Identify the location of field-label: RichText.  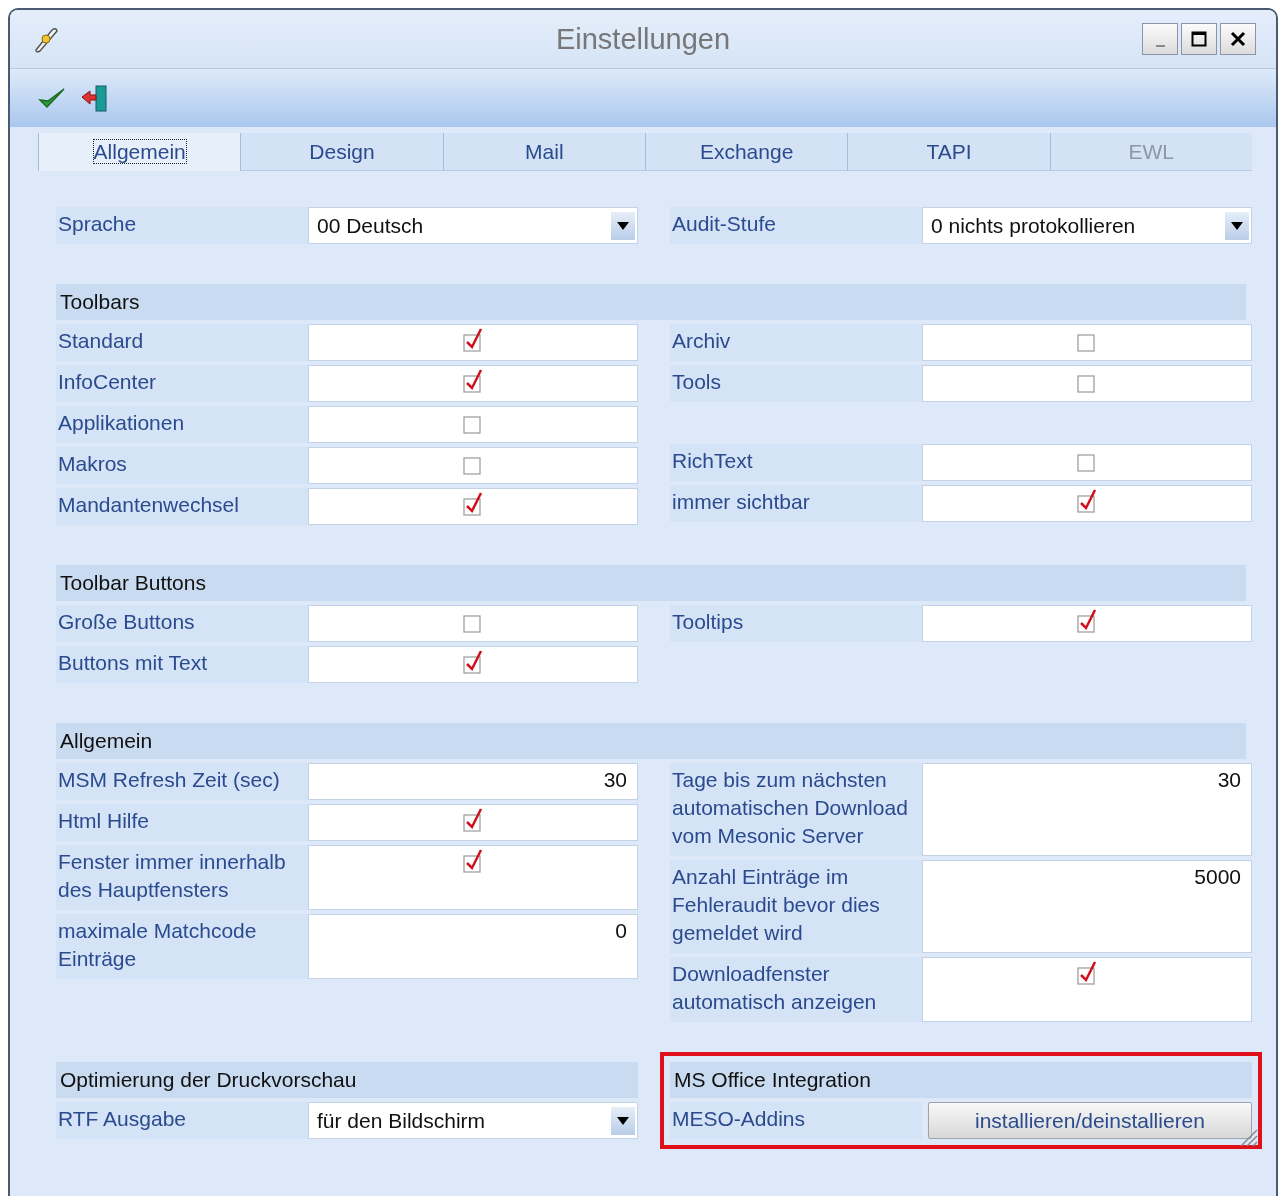
(796, 462).